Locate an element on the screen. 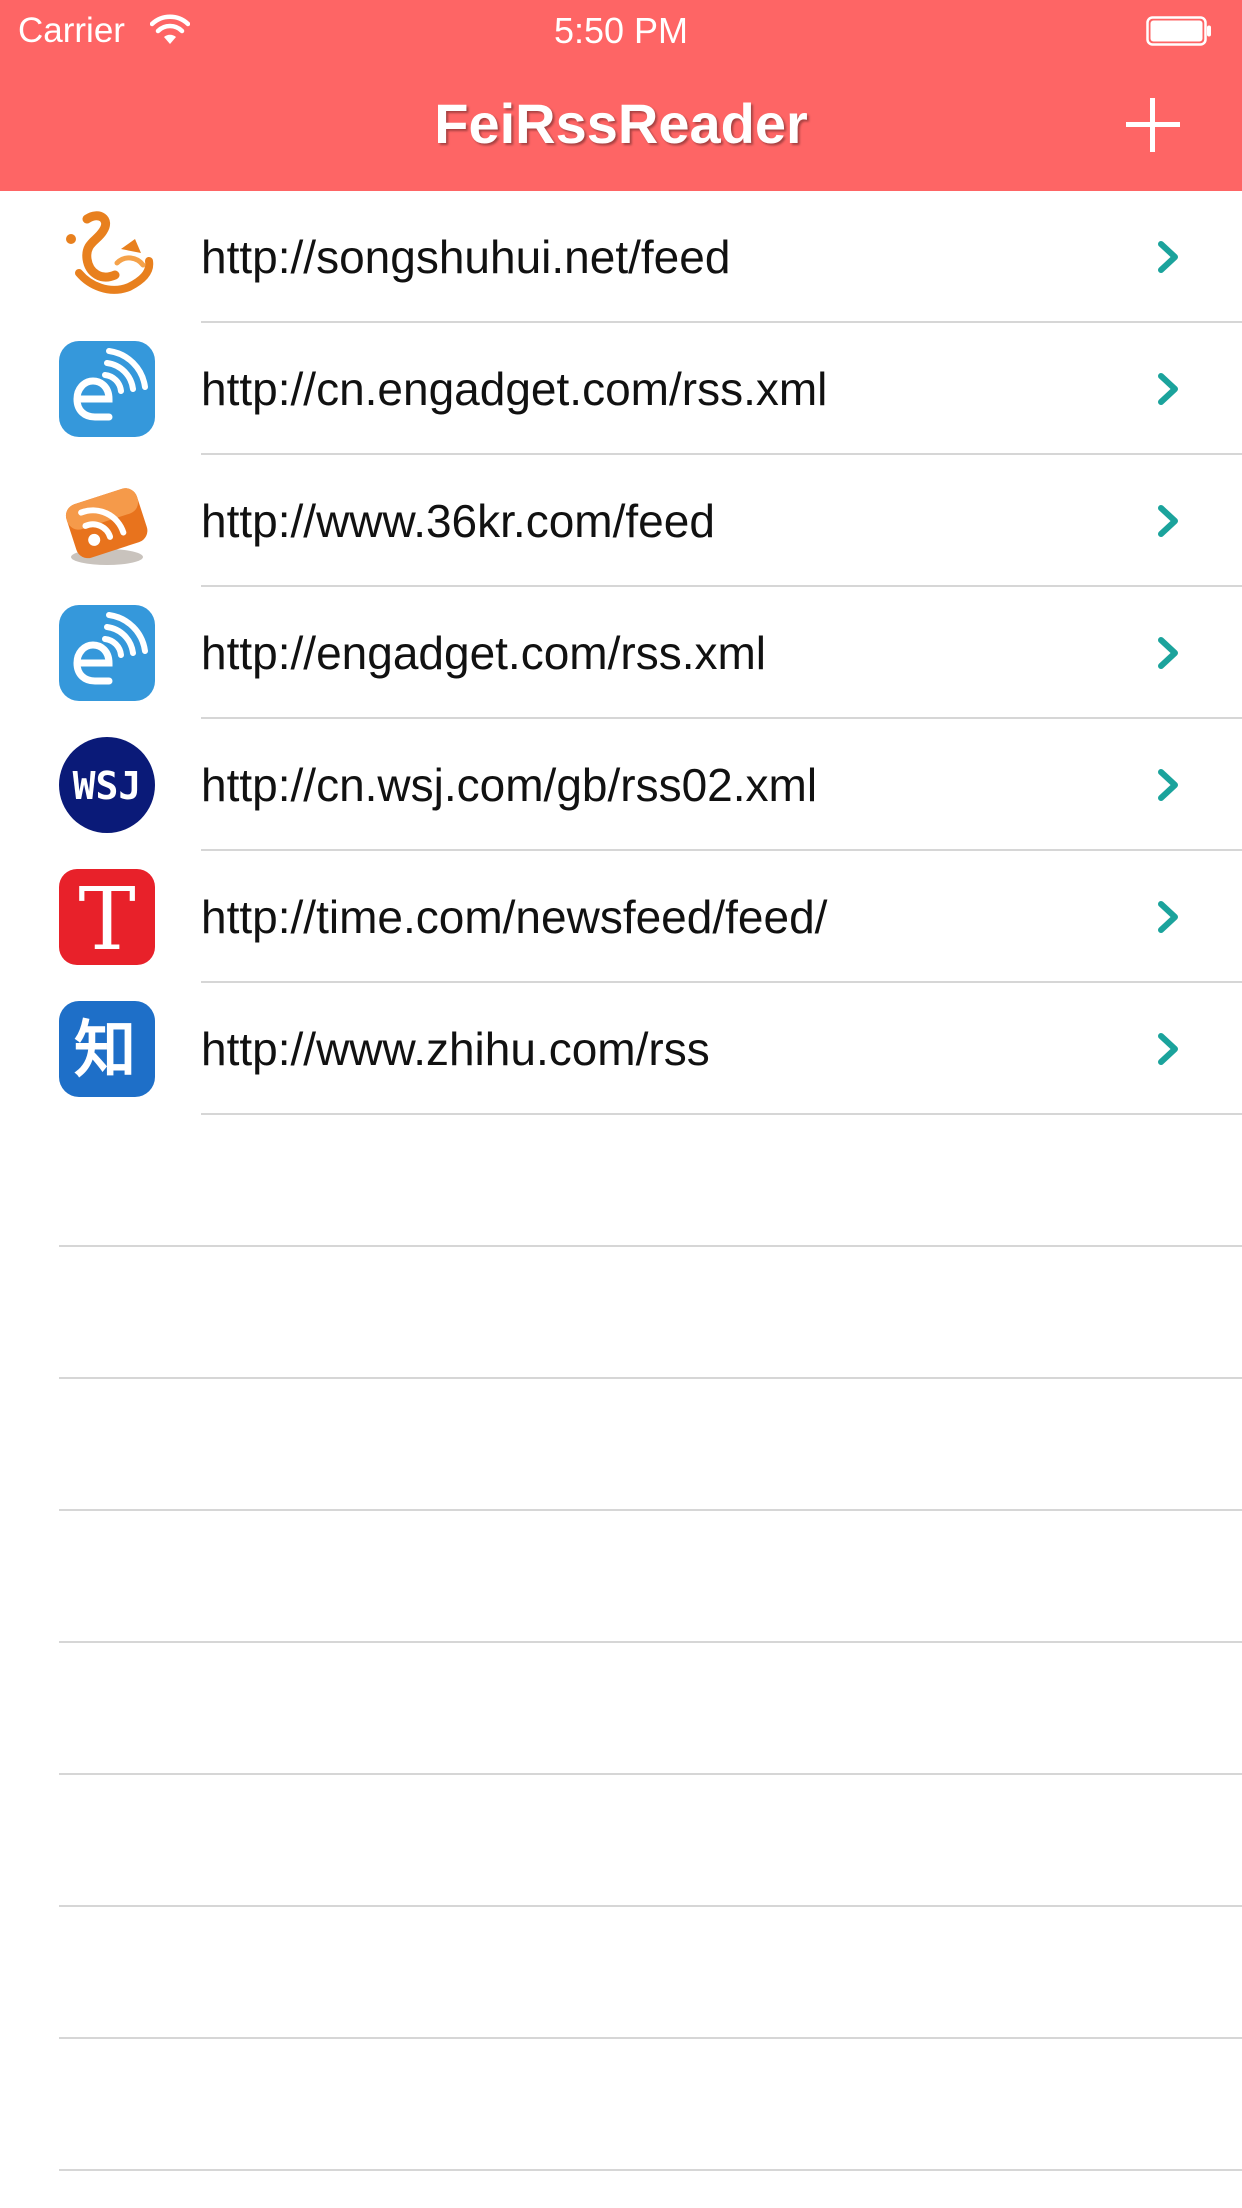 The height and width of the screenshot is (2208, 1242). add-feed-button is located at coordinates (1153, 125).